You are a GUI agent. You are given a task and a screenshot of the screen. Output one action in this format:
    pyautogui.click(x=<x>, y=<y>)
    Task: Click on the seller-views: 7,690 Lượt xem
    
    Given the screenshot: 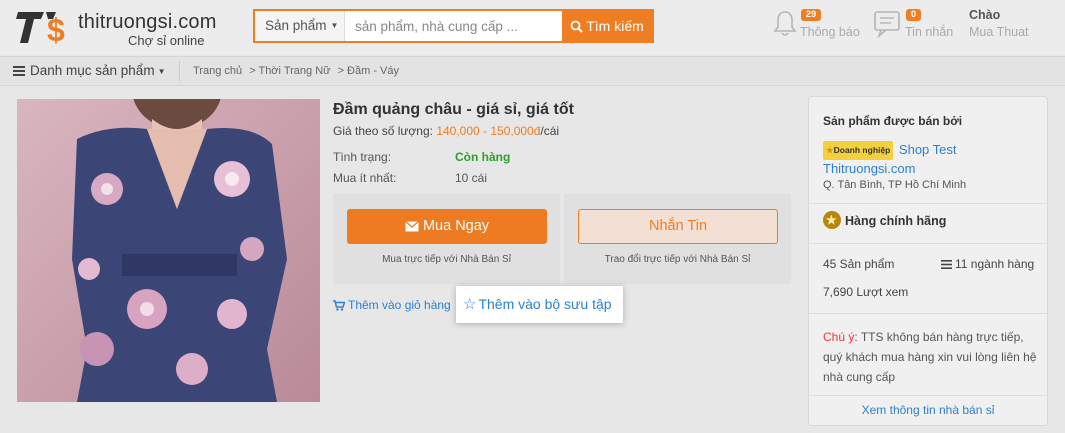 What is the action you would take?
    pyautogui.click(x=866, y=292)
    